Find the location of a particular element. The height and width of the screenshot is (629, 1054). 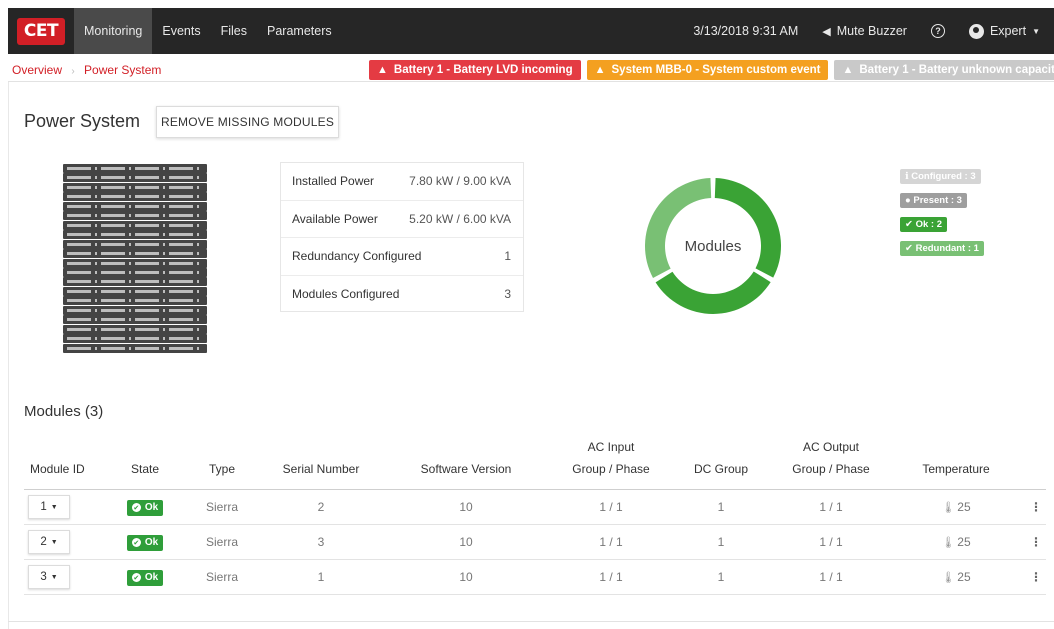

nav-files: Files is located at coordinates (234, 31).